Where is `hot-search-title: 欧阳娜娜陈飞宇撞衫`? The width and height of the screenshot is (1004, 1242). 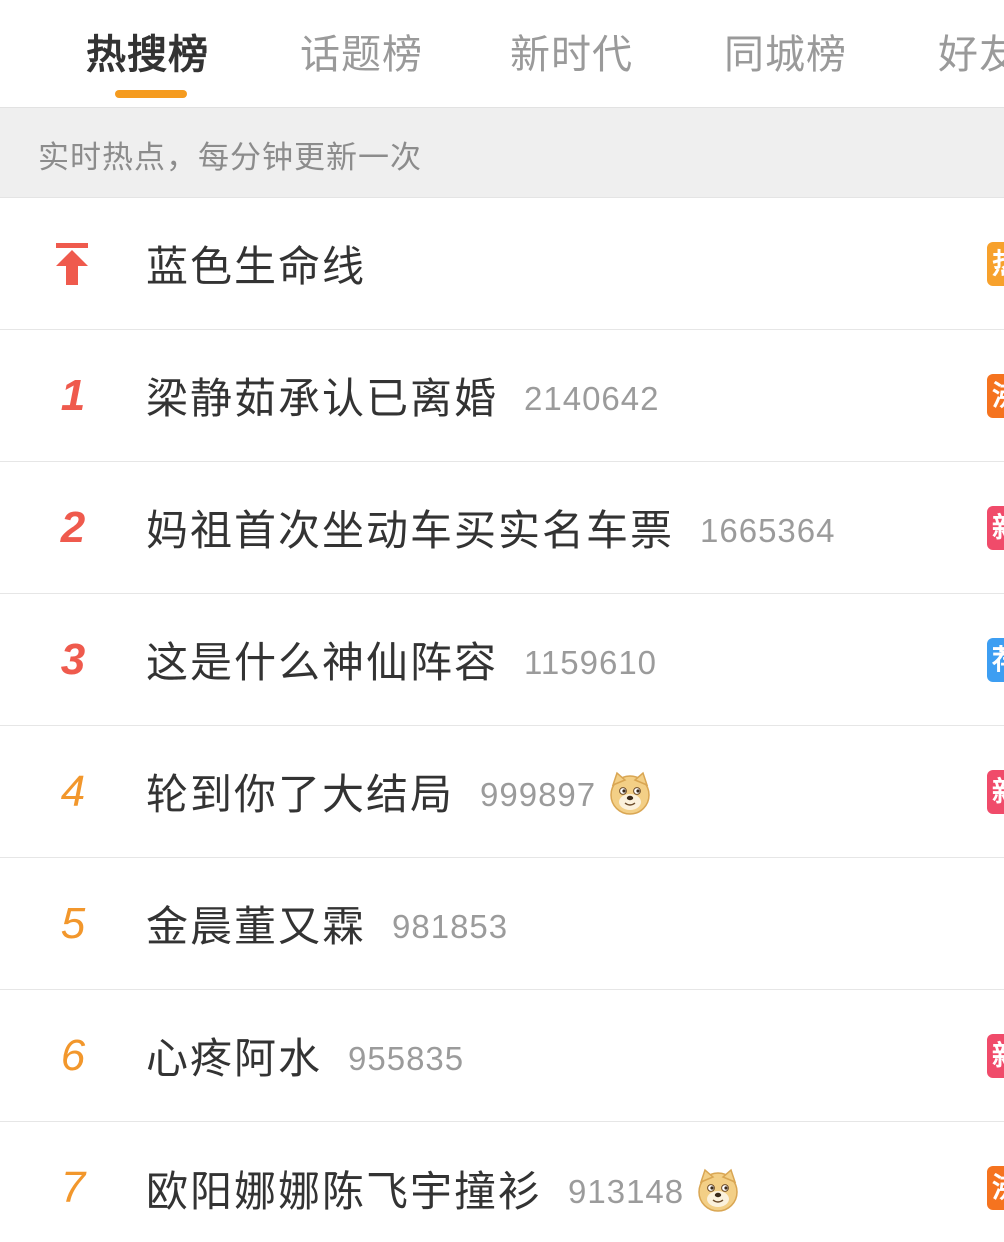 hot-search-title: 欧阳娜娜陈飞宇撞衫 is located at coordinates (344, 1191).